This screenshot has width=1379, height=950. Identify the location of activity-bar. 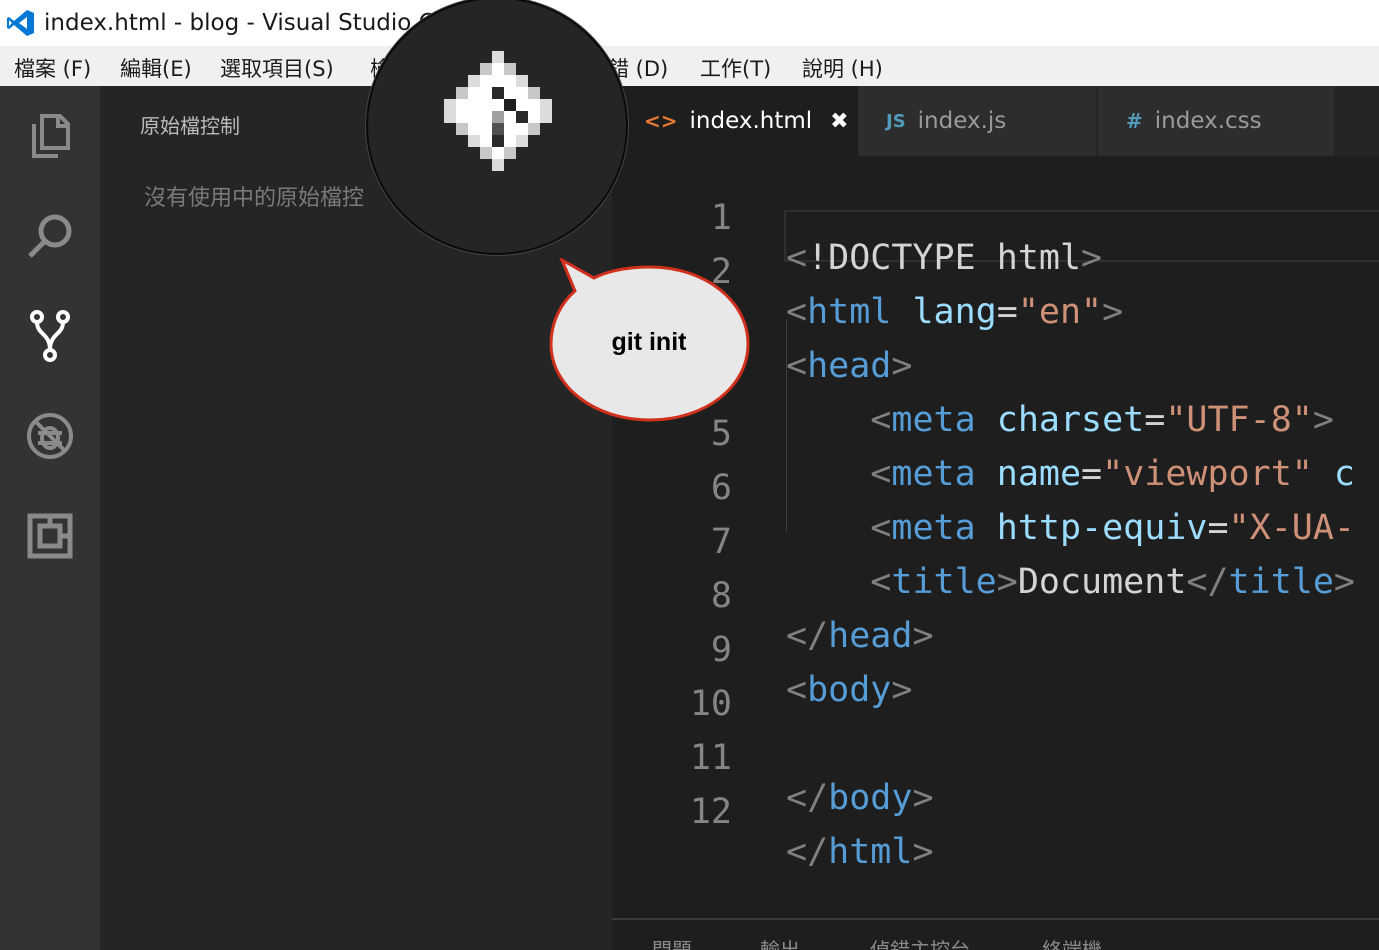
(50, 518).